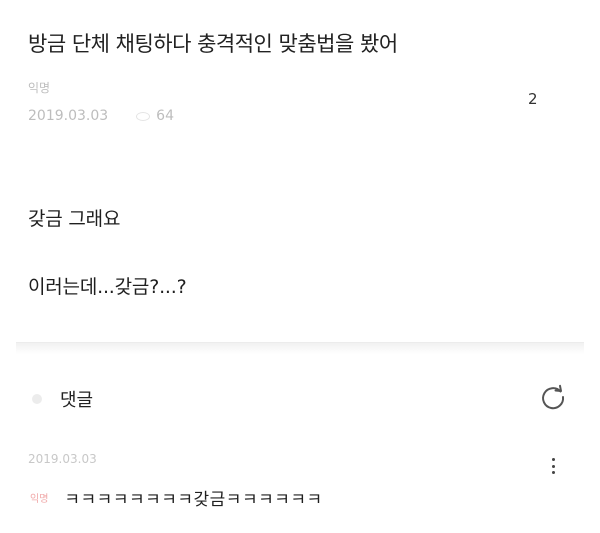  Describe the element at coordinates (74, 219) in the screenshot. I see `post-body-line: 갖금 그래요` at that location.